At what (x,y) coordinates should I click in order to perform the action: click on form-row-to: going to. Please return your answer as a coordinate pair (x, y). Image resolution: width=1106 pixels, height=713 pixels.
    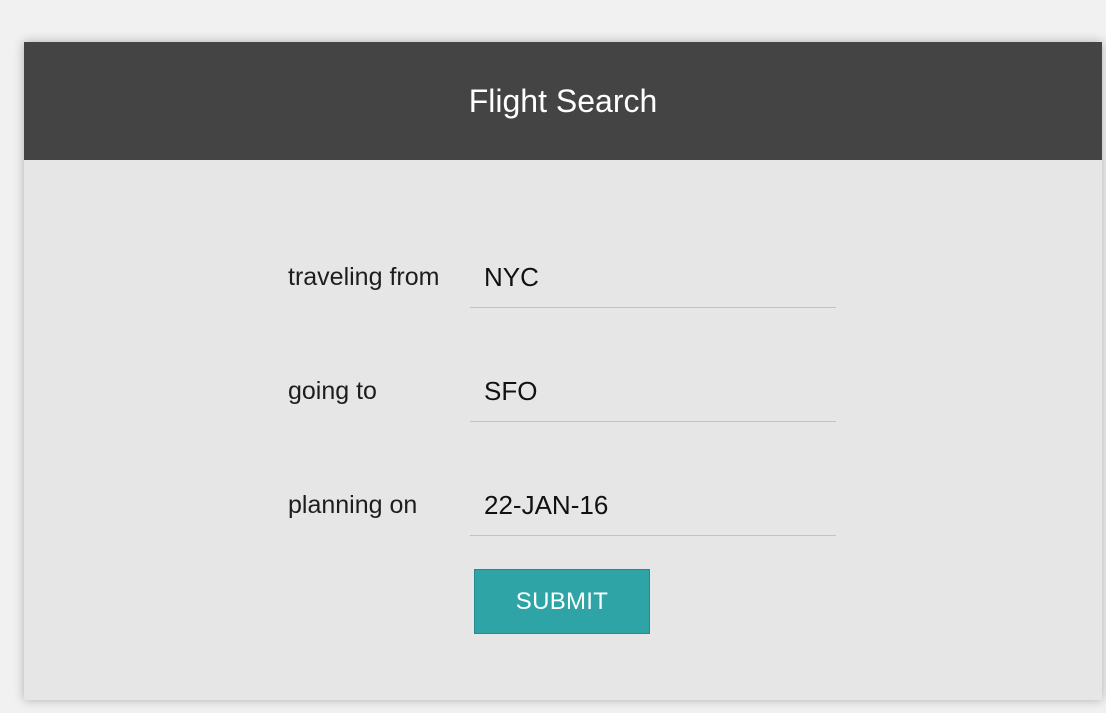
    Looking at the image, I should click on (563, 404).